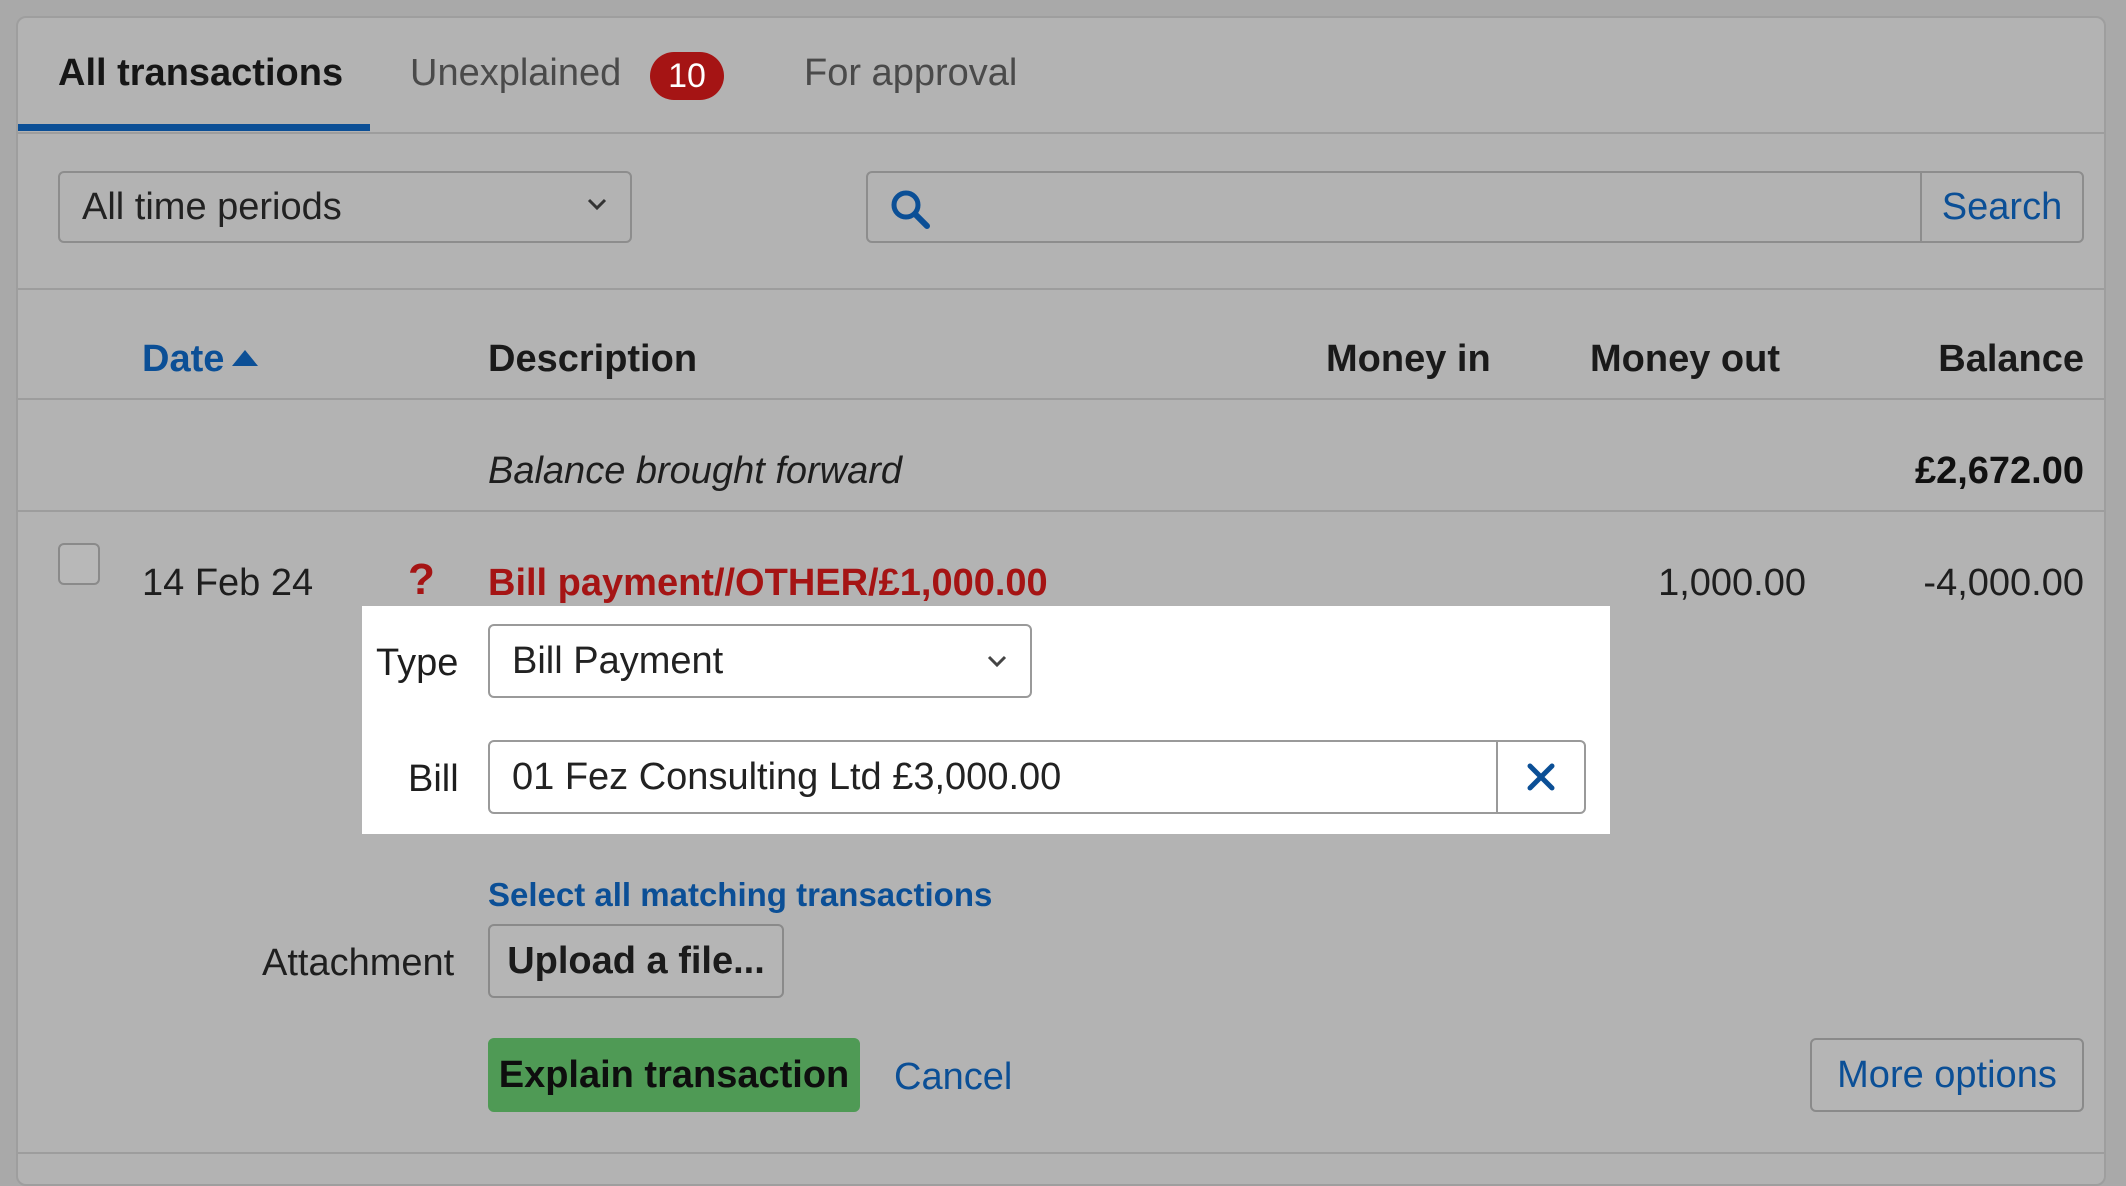 The width and height of the screenshot is (2126, 1186). What do you see at coordinates (674, 1075) in the screenshot?
I see `explain-transaction-button: Explain transaction` at bounding box center [674, 1075].